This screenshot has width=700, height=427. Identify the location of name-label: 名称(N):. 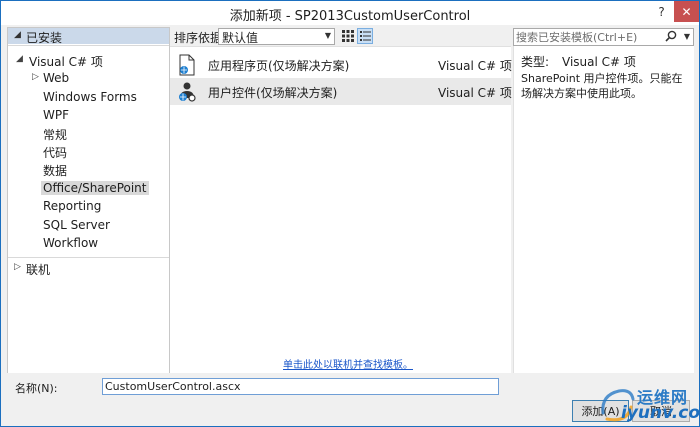
(36, 388).